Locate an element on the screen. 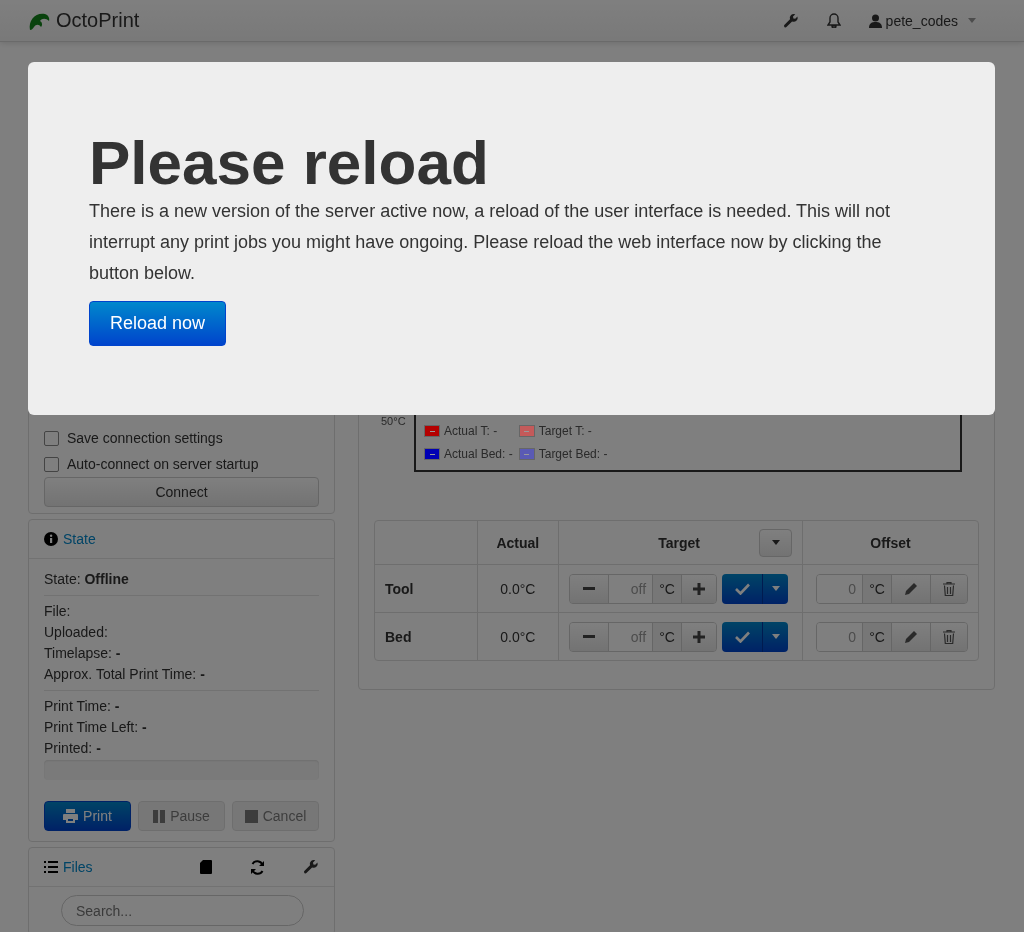  table-cell: Tool is located at coordinates (426, 588).